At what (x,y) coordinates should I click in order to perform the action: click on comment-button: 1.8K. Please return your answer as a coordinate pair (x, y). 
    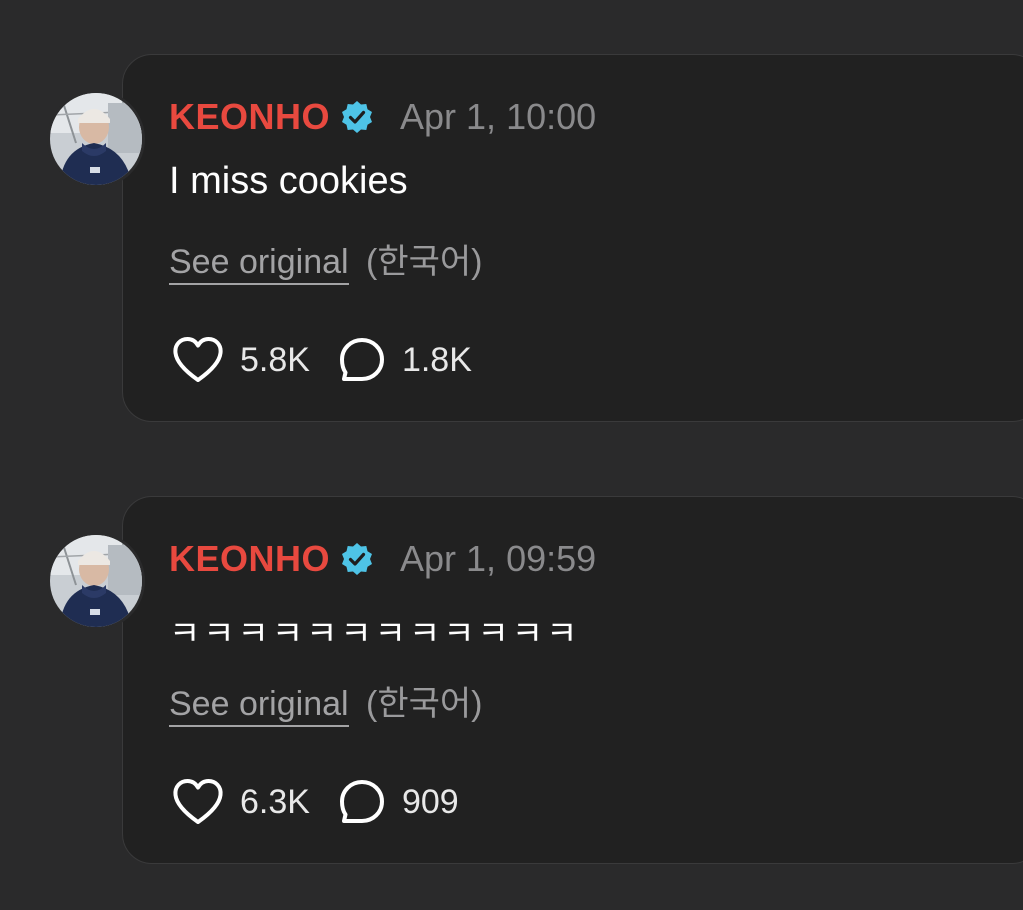
    Looking at the image, I should click on (405, 360).